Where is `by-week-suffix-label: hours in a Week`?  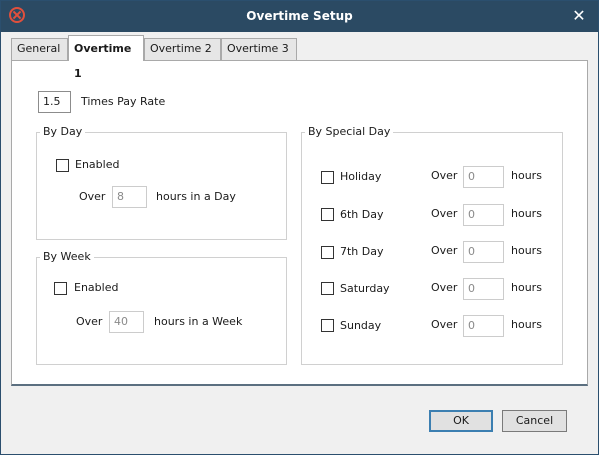 by-week-suffix-label: hours in a Week is located at coordinates (198, 321).